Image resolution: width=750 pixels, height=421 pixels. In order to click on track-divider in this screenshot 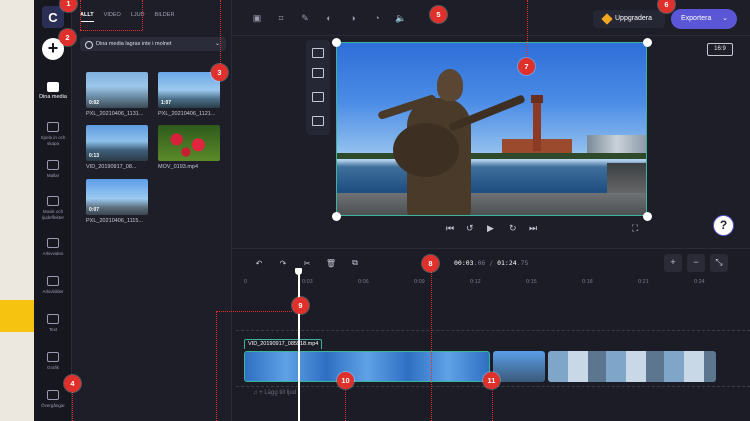, I will do `click(493, 330)`.